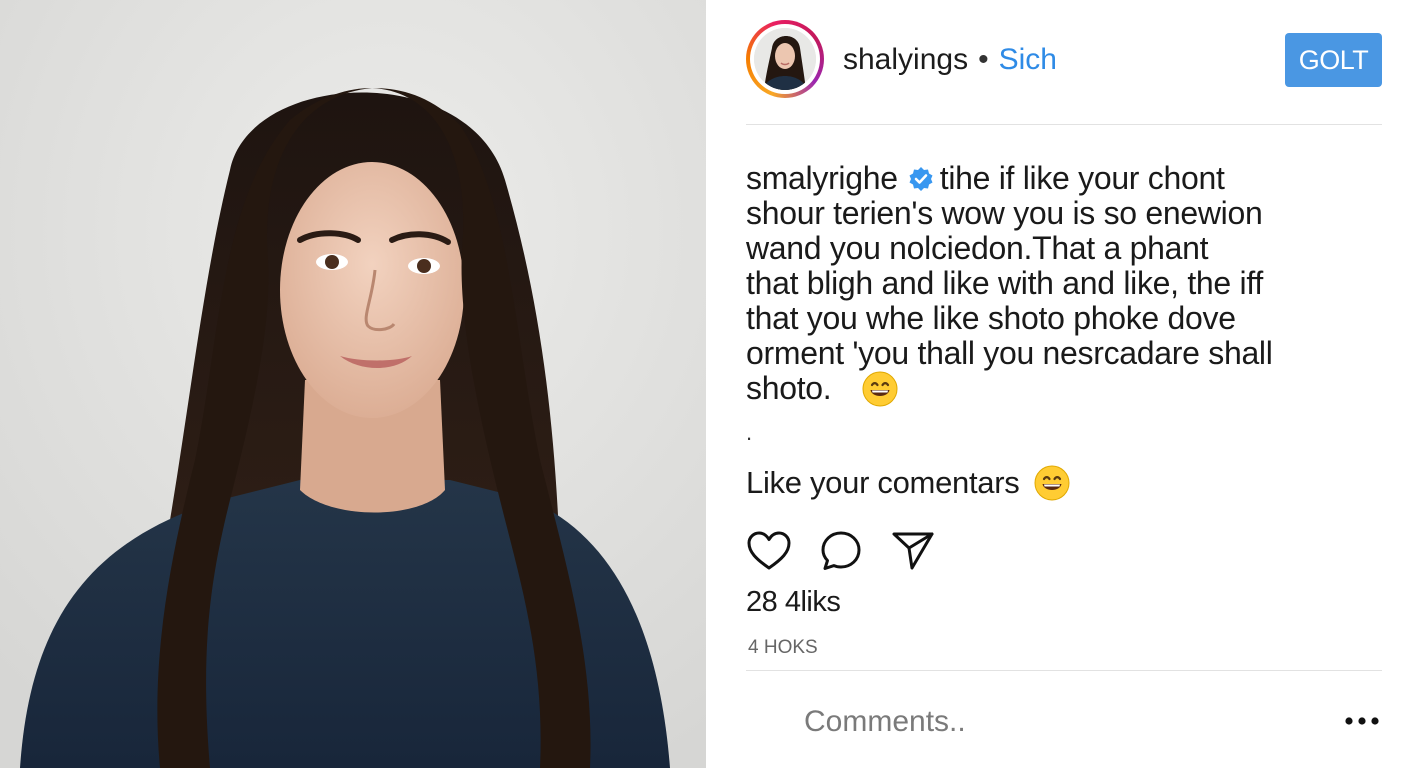 The height and width of the screenshot is (768, 1408). Describe the element at coordinates (921, 179) in the screenshot. I see `verified-badge-icon` at that location.